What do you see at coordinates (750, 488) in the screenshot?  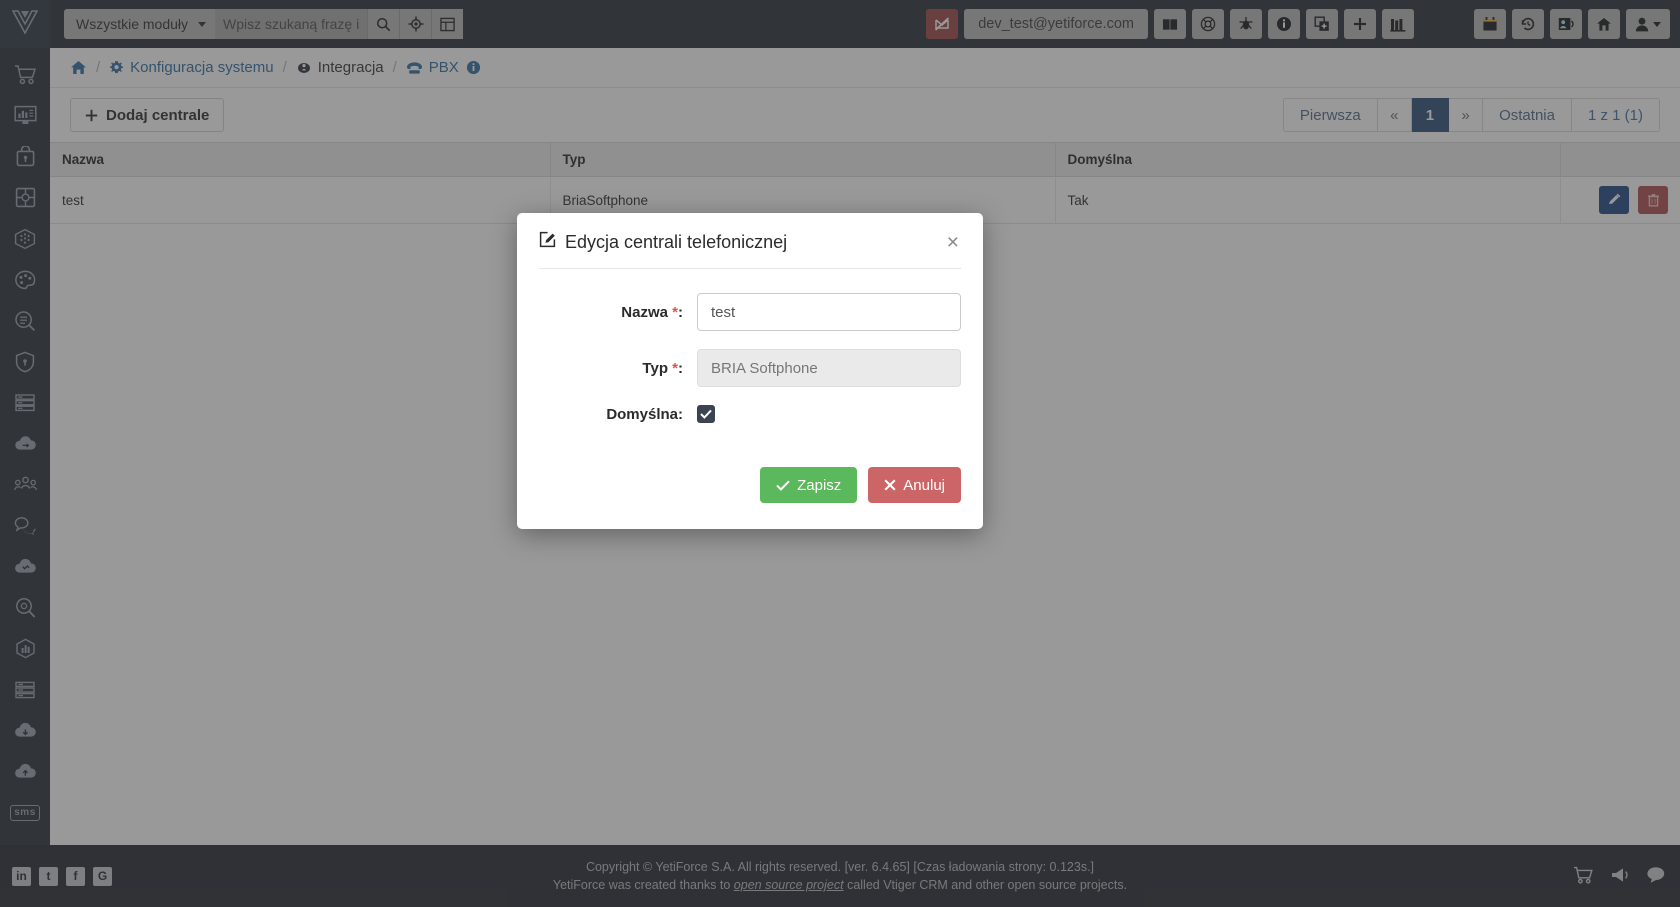 I see `modal-footer: Zapisz Anuluj` at bounding box center [750, 488].